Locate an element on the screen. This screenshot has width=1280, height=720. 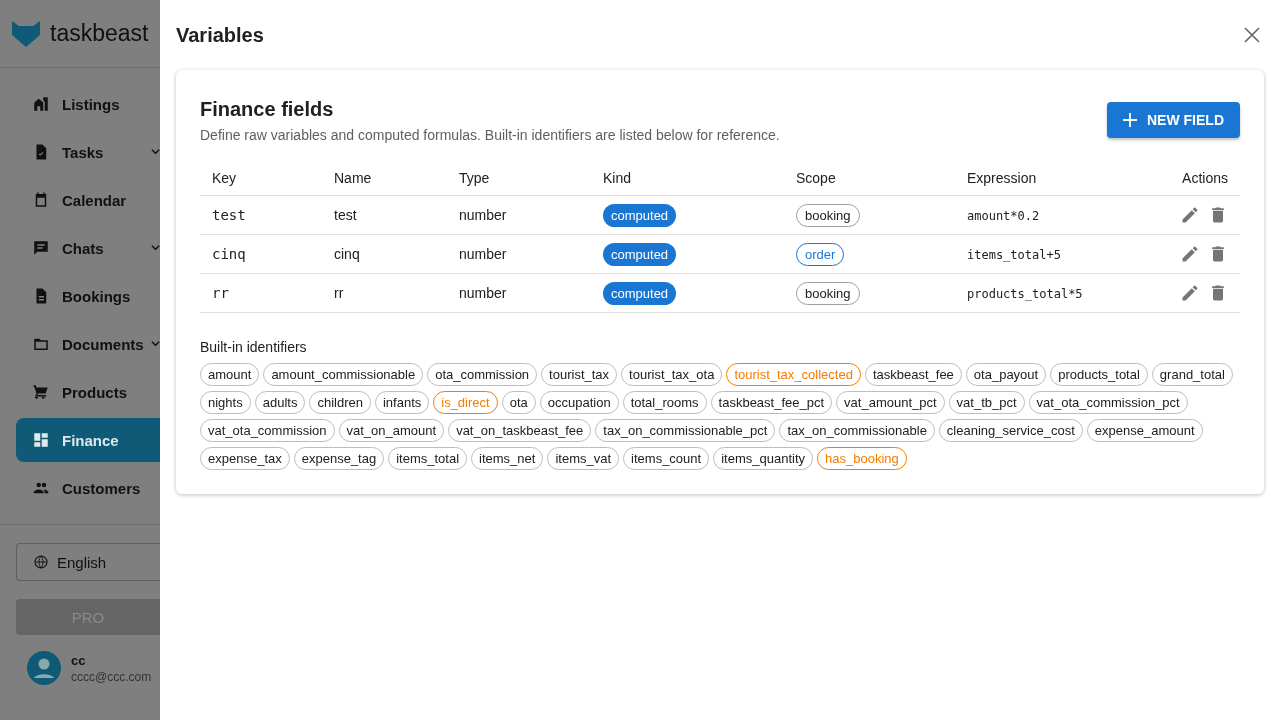
card-title: Finance fields is located at coordinates (267, 109).